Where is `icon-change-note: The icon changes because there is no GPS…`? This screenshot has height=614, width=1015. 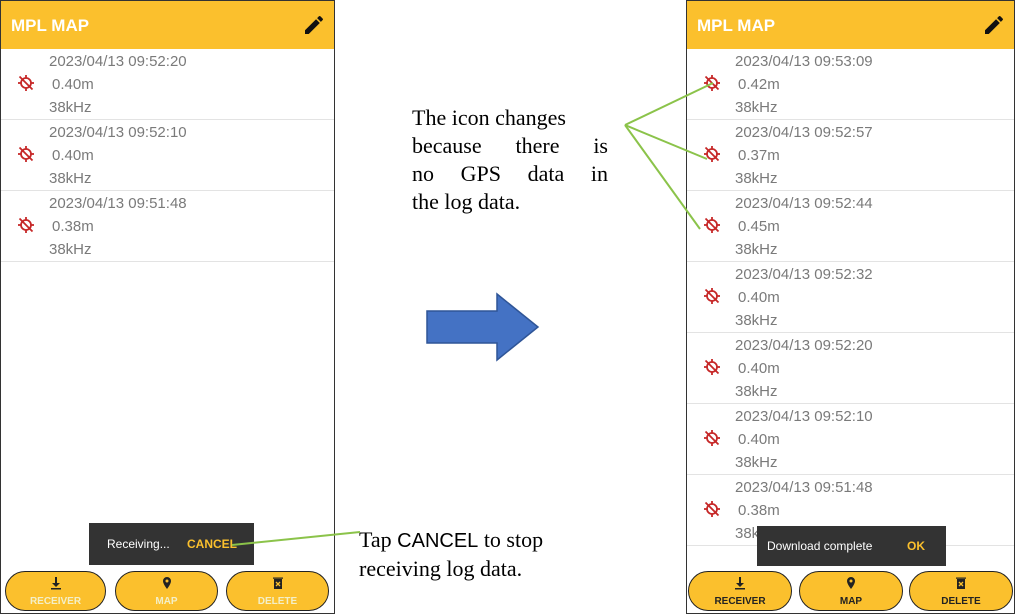 icon-change-note: The icon changes because there is no GPS… is located at coordinates (510, 160).